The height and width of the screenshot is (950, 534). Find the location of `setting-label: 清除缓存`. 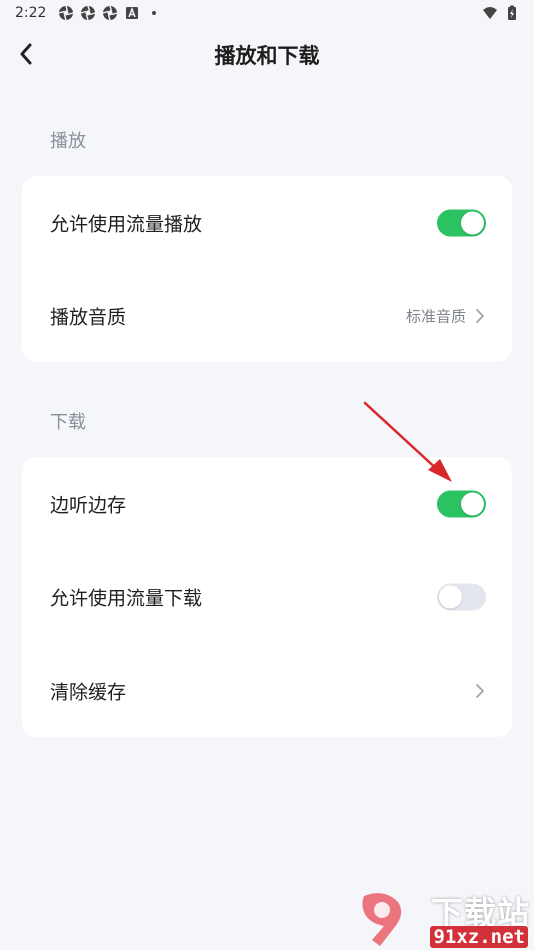

setting-label: 清除缓存 is located at coordinates (88, 692).